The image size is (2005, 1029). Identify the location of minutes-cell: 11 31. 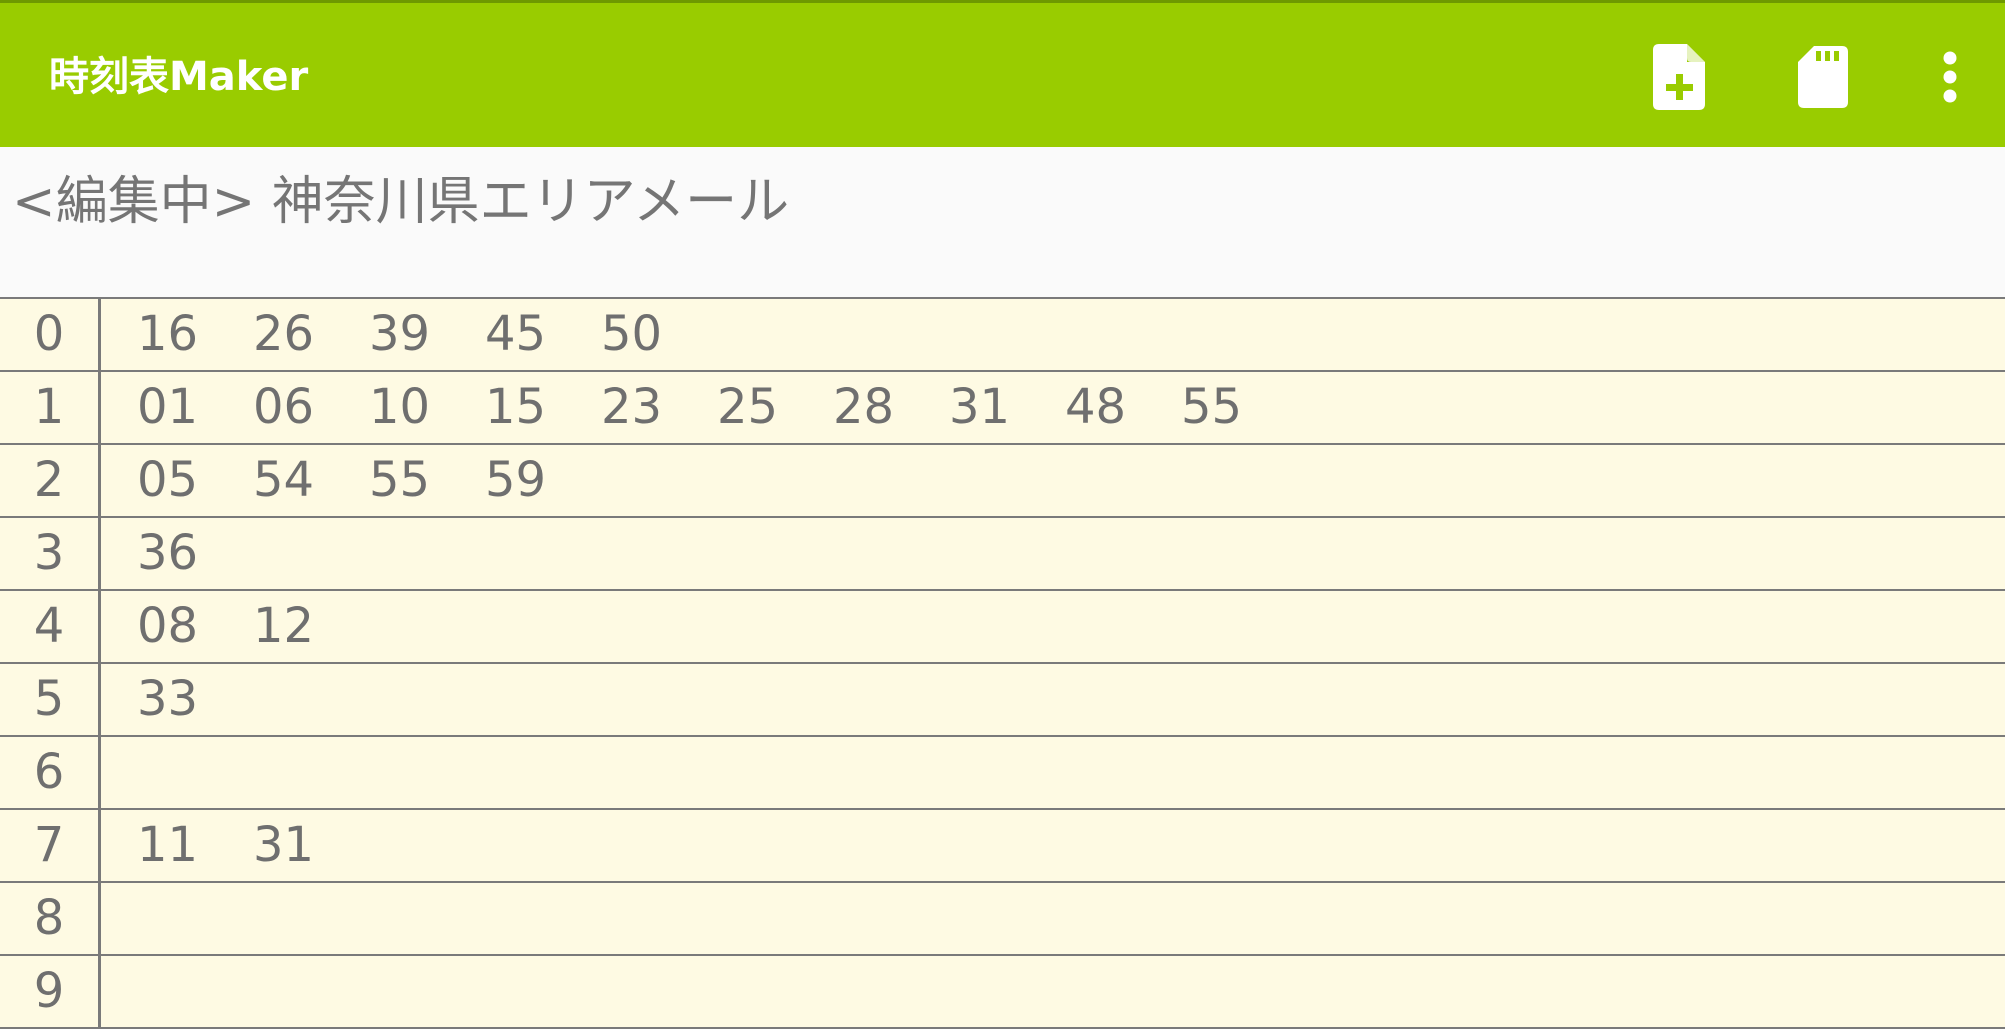
(235, 845).